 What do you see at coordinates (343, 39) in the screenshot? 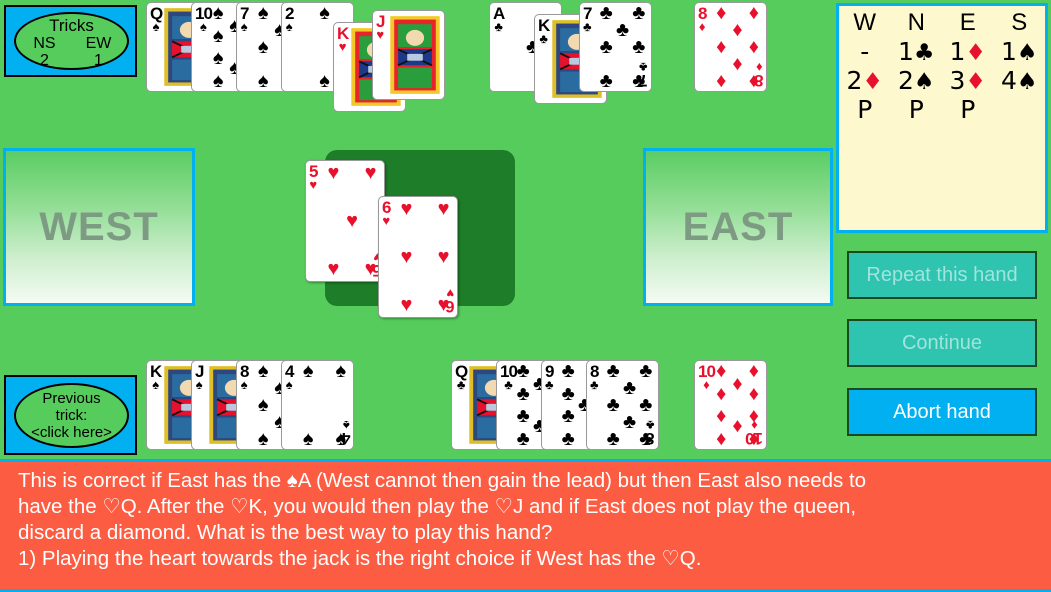
I see `card-corner-top: K ♥` at bounding box center [343, 39].